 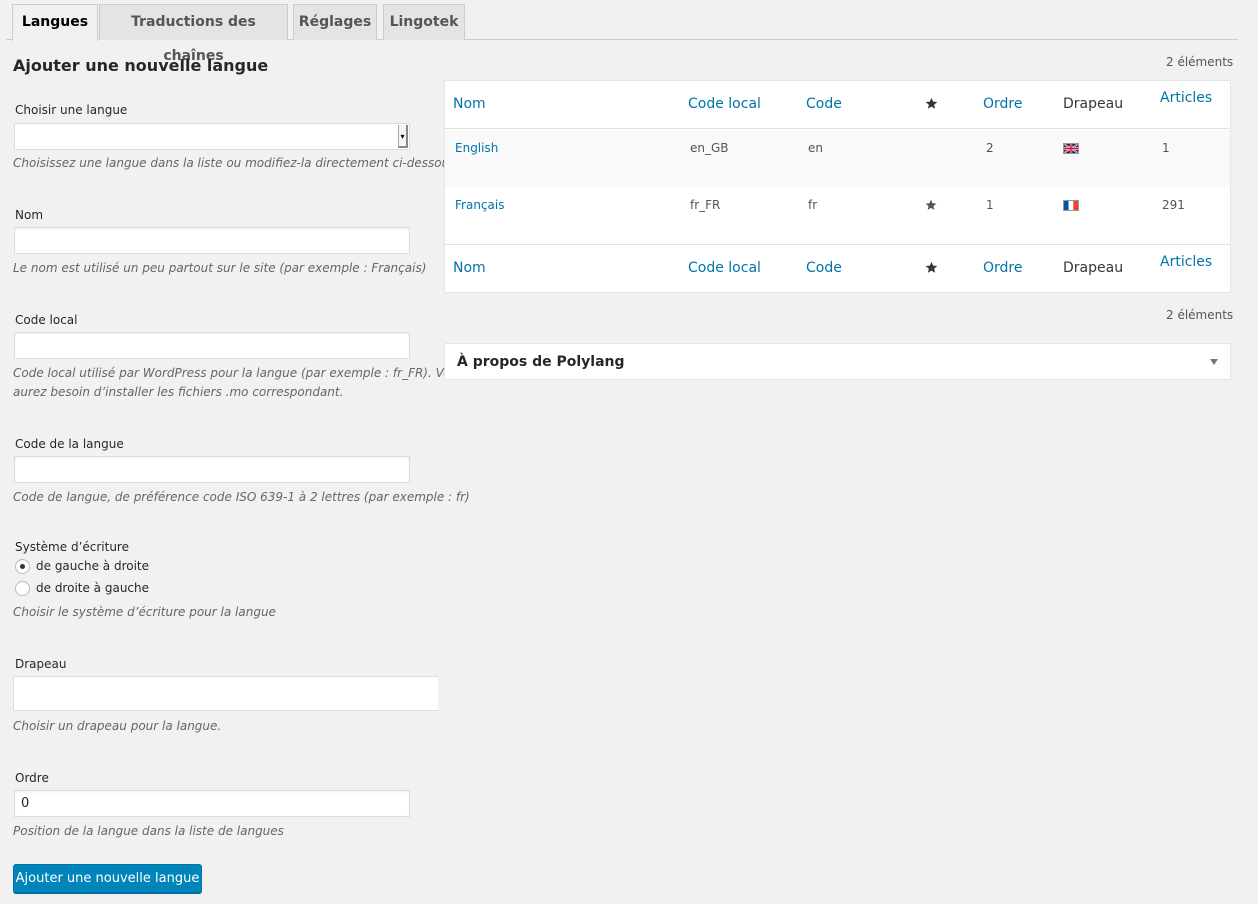 I want to click on column-name-header: Nom, so click(x=469, y=104).